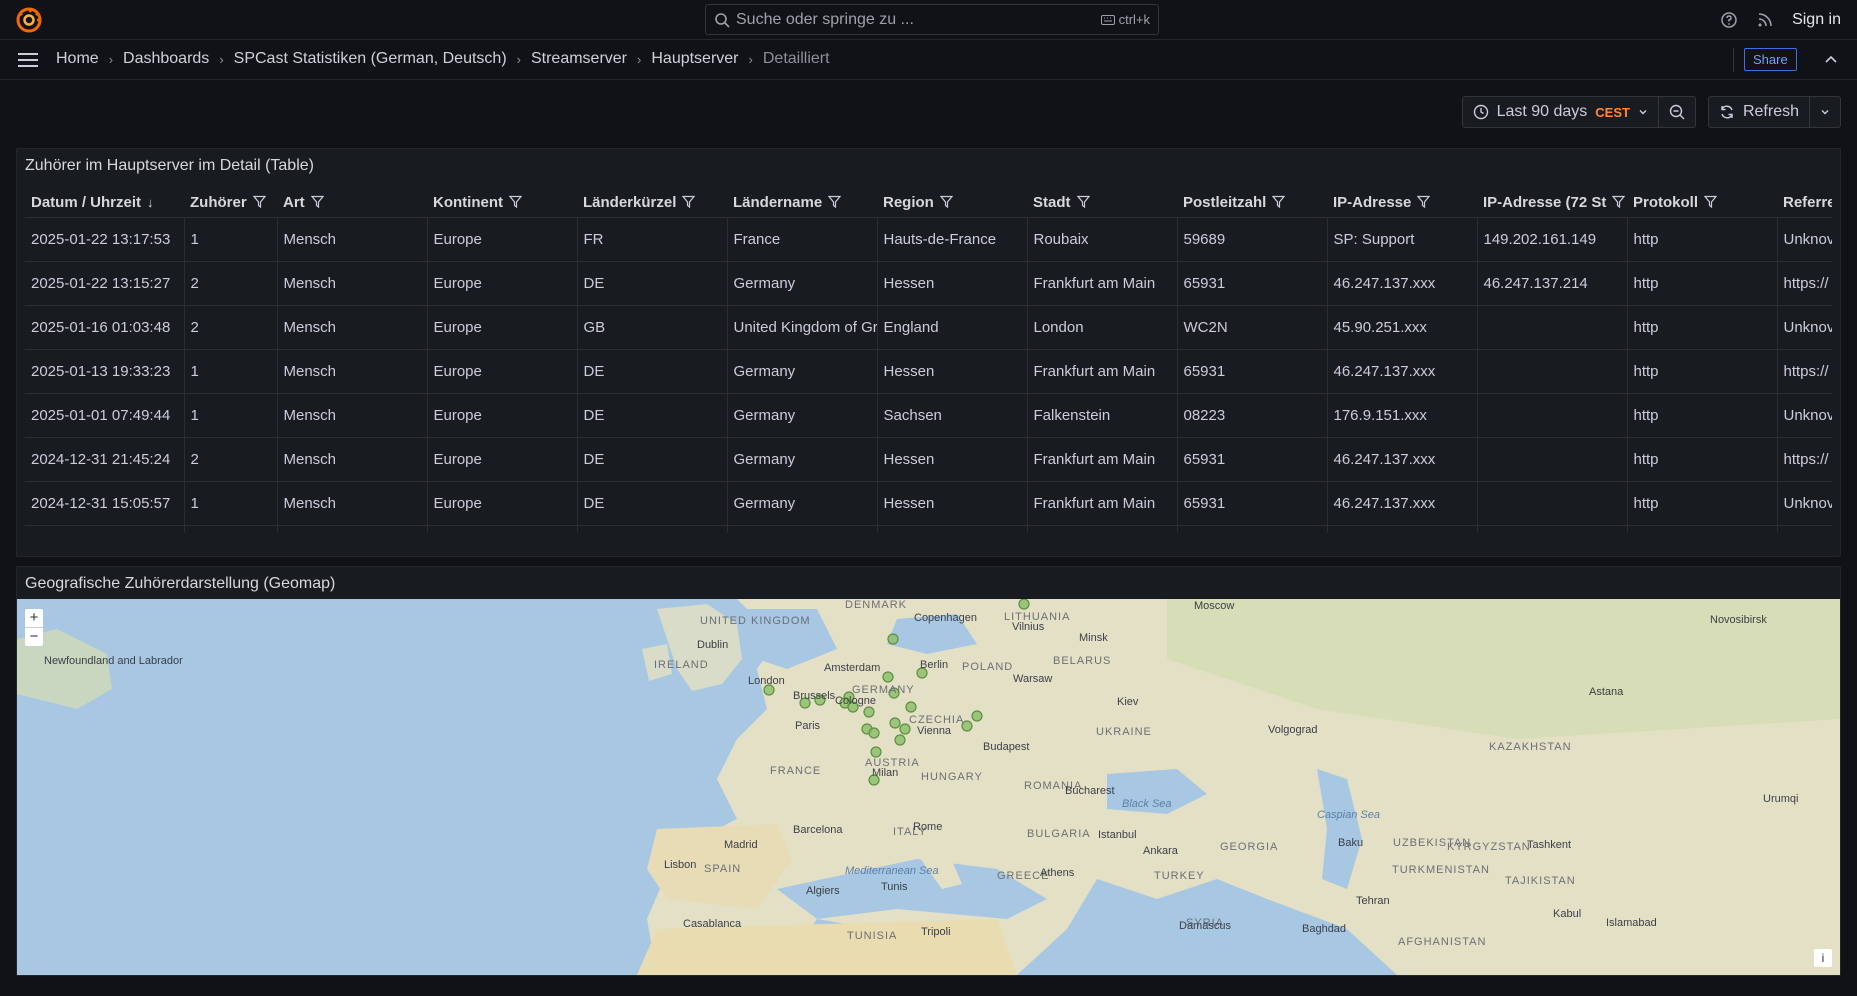  Describe the element at coordinates (180, 584) in the screenshot. I see `geomap-panel-title: Geografische Zuhörerdarstellung (Geomap)` at that location.